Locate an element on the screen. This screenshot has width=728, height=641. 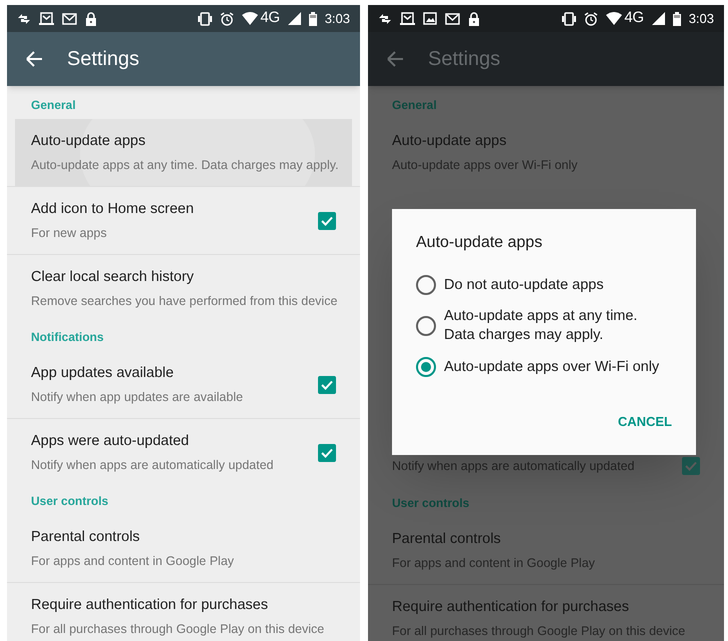
row-subtitle: Notify when apps are automatically updated is located at coordinates (152, 465).